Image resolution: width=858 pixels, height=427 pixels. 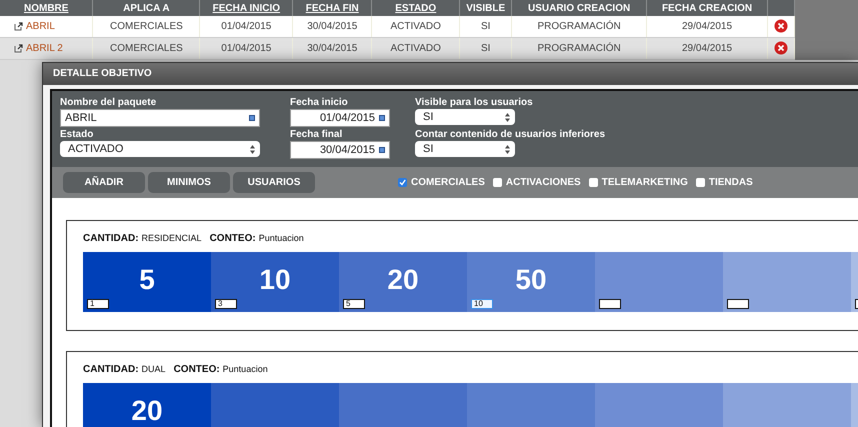 I want to click on field-label: Estado, so click(x=77, y=135).